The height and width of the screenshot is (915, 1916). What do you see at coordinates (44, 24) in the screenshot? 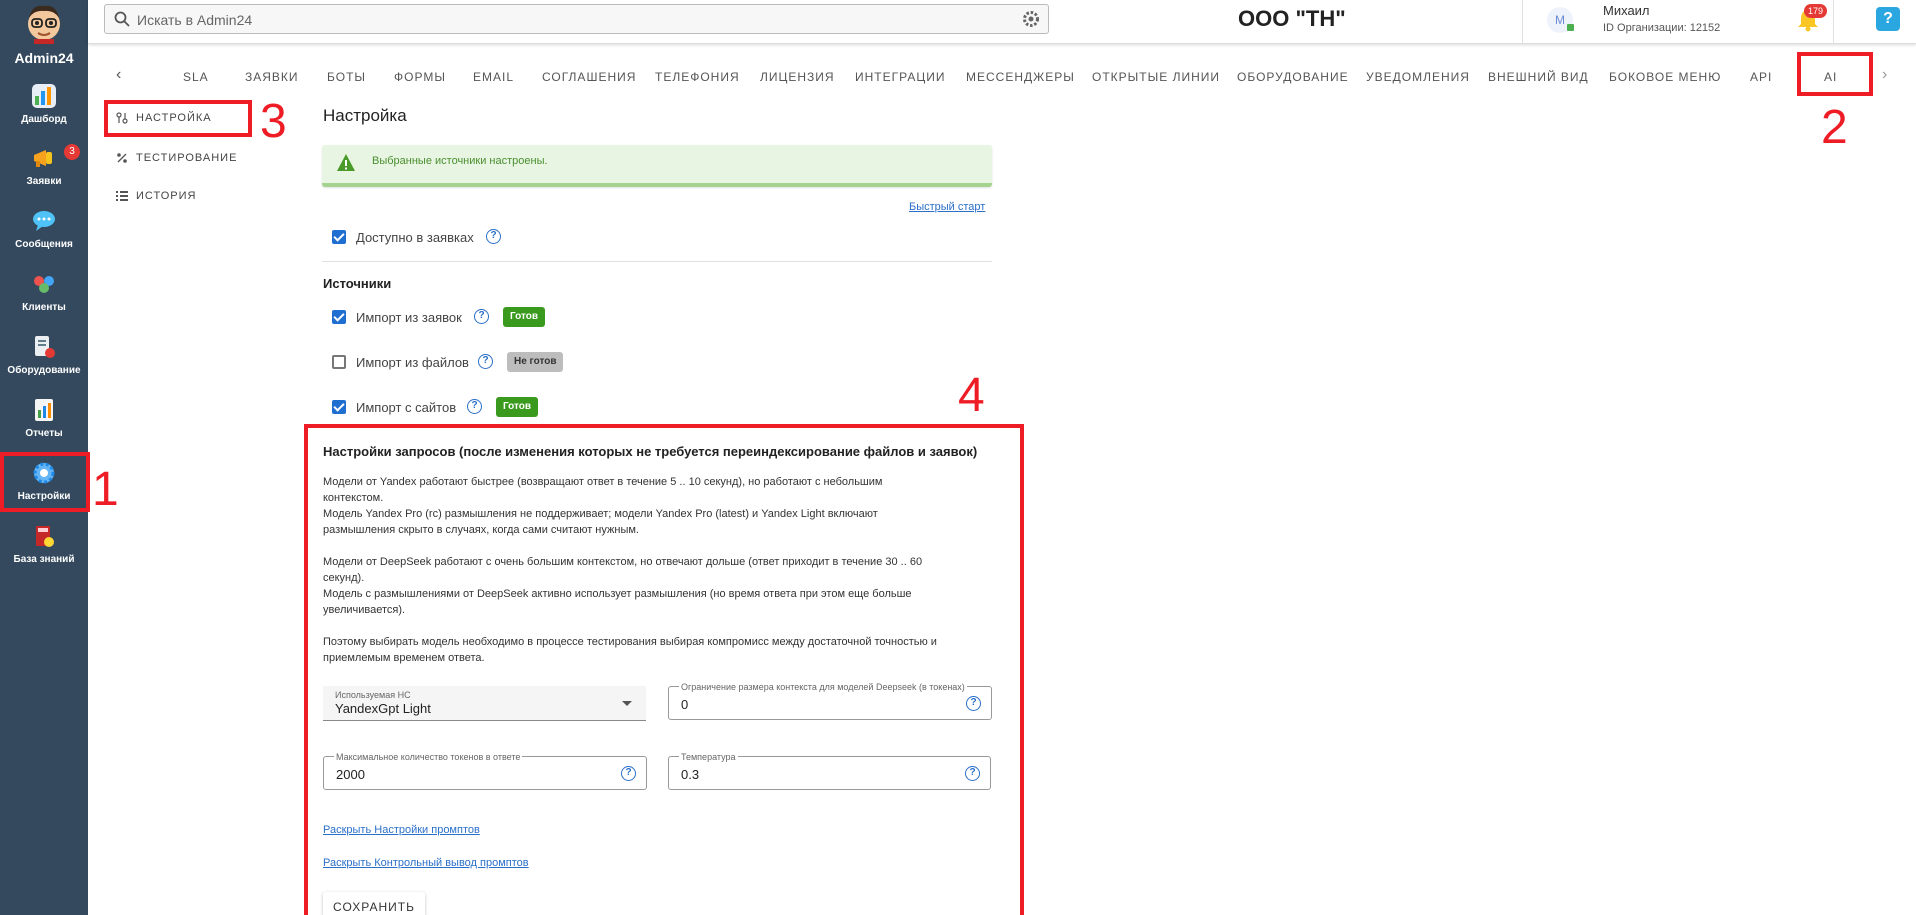
I see `admin-avatar-logo-icon` at bounding box center [44, 24].